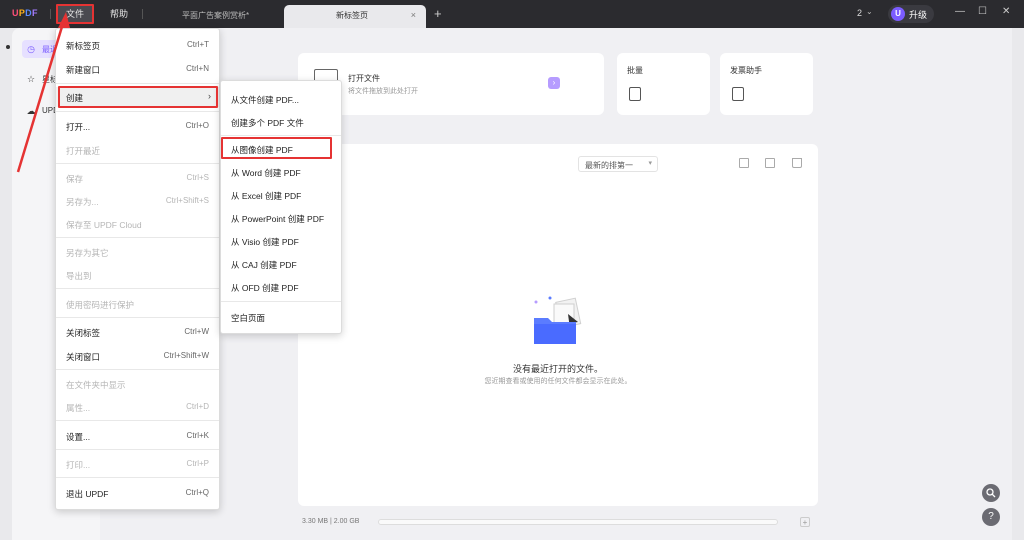  What do you see at coordinates (770, 163) in the screenshot?
I see `grid-view-icon` at bounding box center [770, 163].